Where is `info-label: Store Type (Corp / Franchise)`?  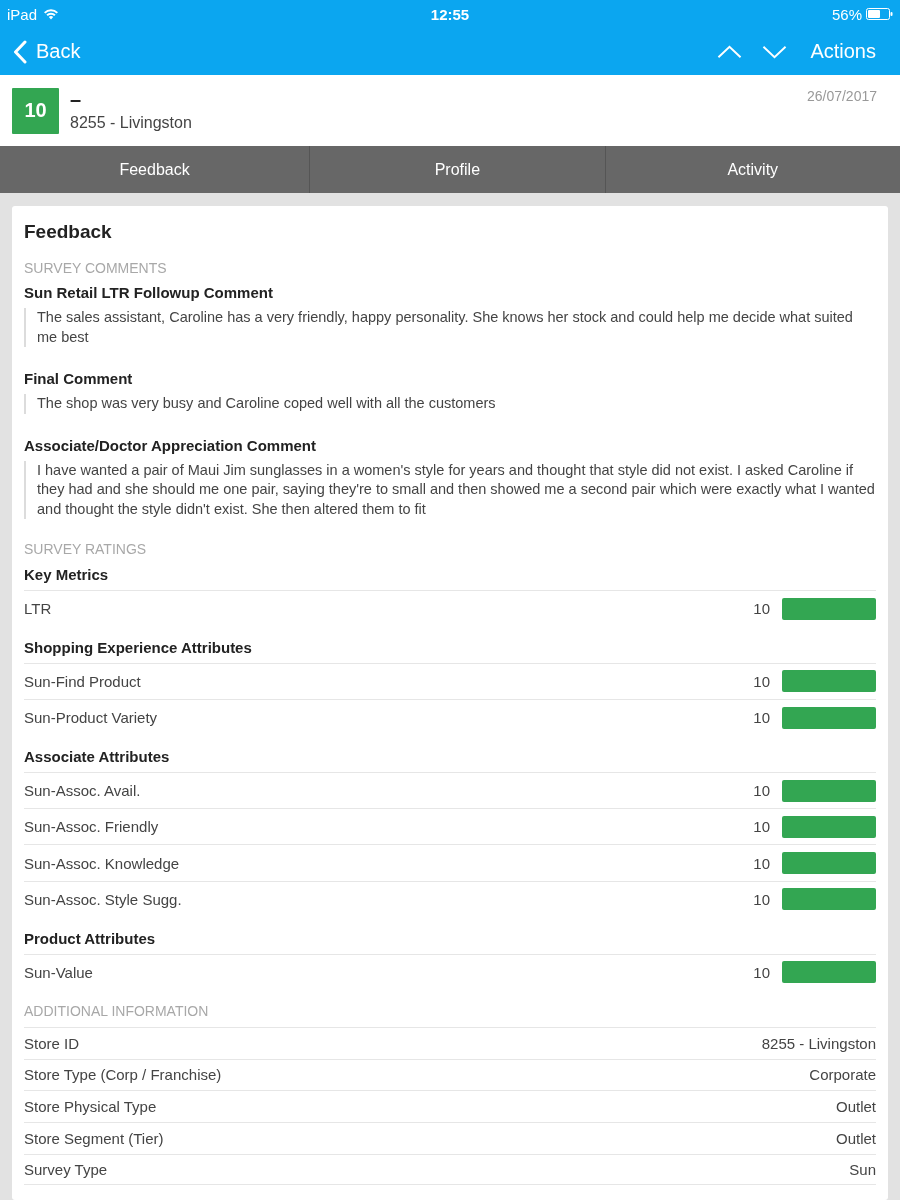 info-label: Store Type (Corp / Franchise) is located at coordinates (123, 1075).